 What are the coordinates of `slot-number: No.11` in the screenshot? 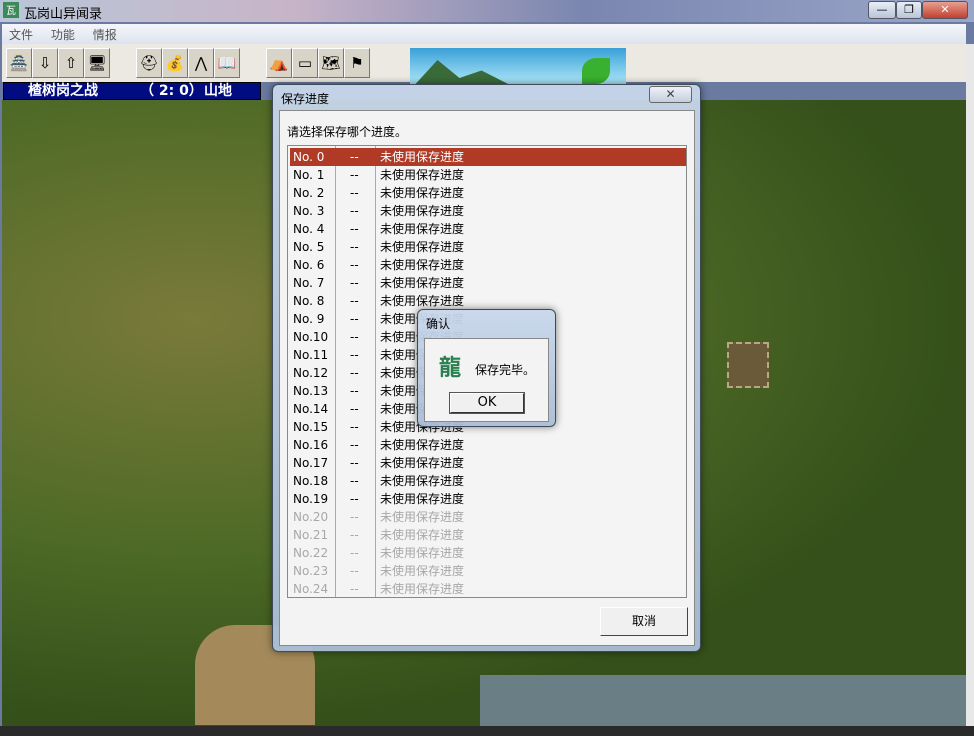 It's located at (311, 355).